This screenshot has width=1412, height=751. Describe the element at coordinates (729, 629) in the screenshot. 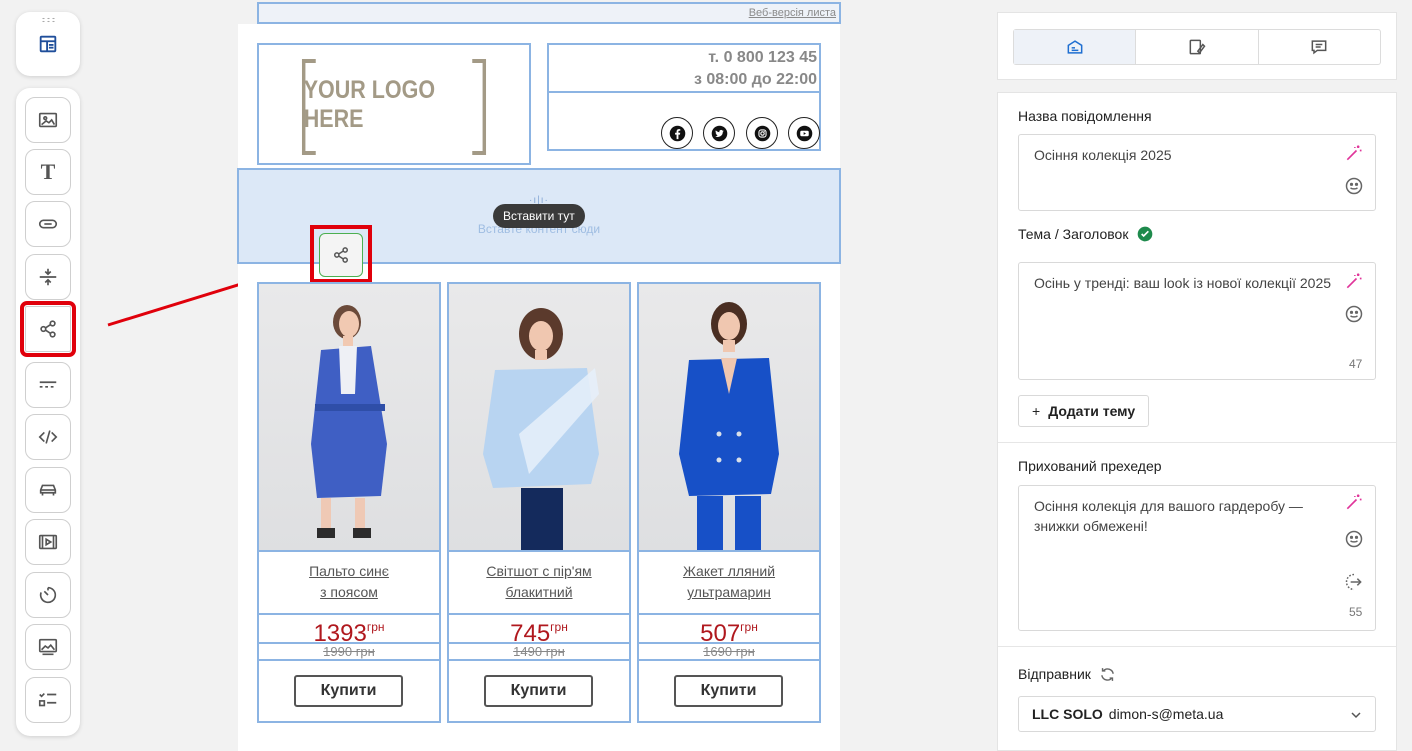

I see `product-price: 507грн` at that location.